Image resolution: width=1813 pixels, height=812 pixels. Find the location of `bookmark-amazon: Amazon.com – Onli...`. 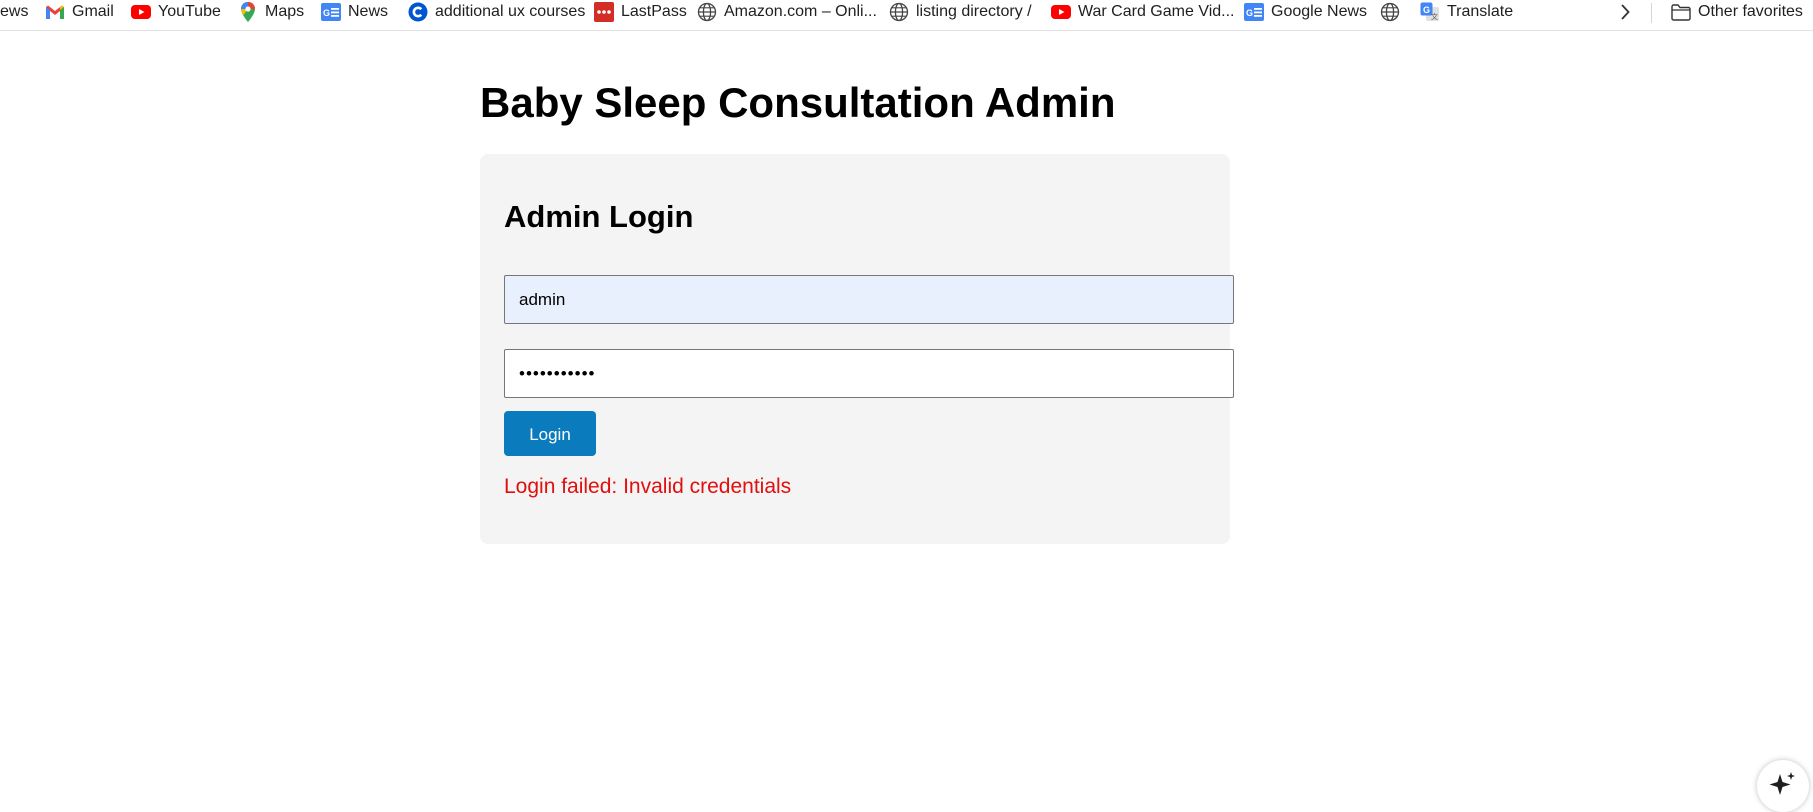

bookmark-amazon: Amazon.com – Onli... is located at coordinates (787, 12).